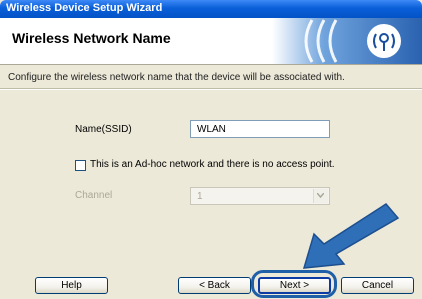  Describe the element at coordinates (84, 8) in the screenshot. I see `window-title: Wireless Device Setup Wizard` at that location.